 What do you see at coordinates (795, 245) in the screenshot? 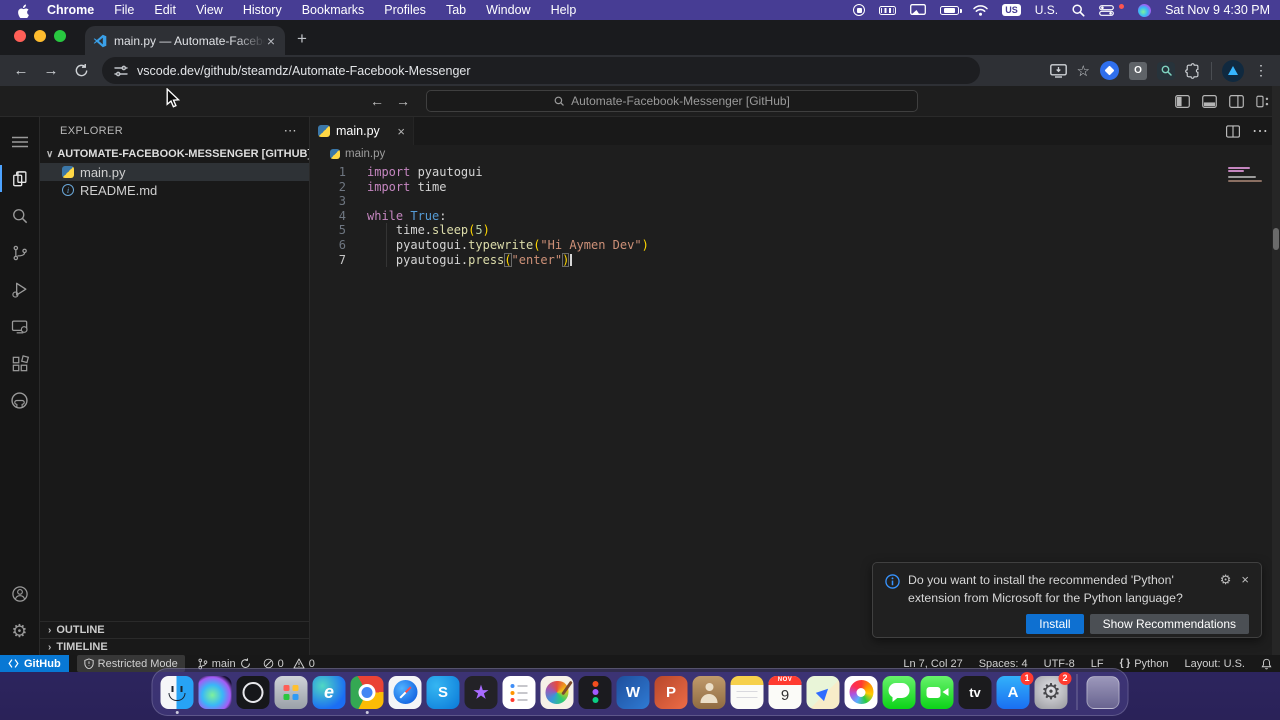
I see `code-line-6: 6 pyautogui.typewrite("Hi Aymen Dev")` at bounding box center [795, 245].